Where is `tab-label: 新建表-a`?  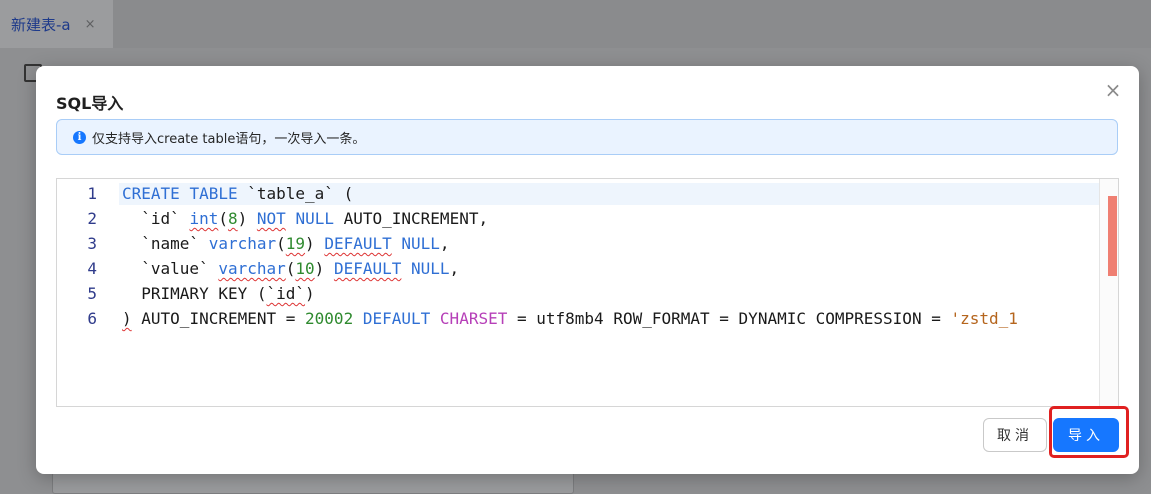 tab-label: 新建表-a is located at coordinates (41, 24).